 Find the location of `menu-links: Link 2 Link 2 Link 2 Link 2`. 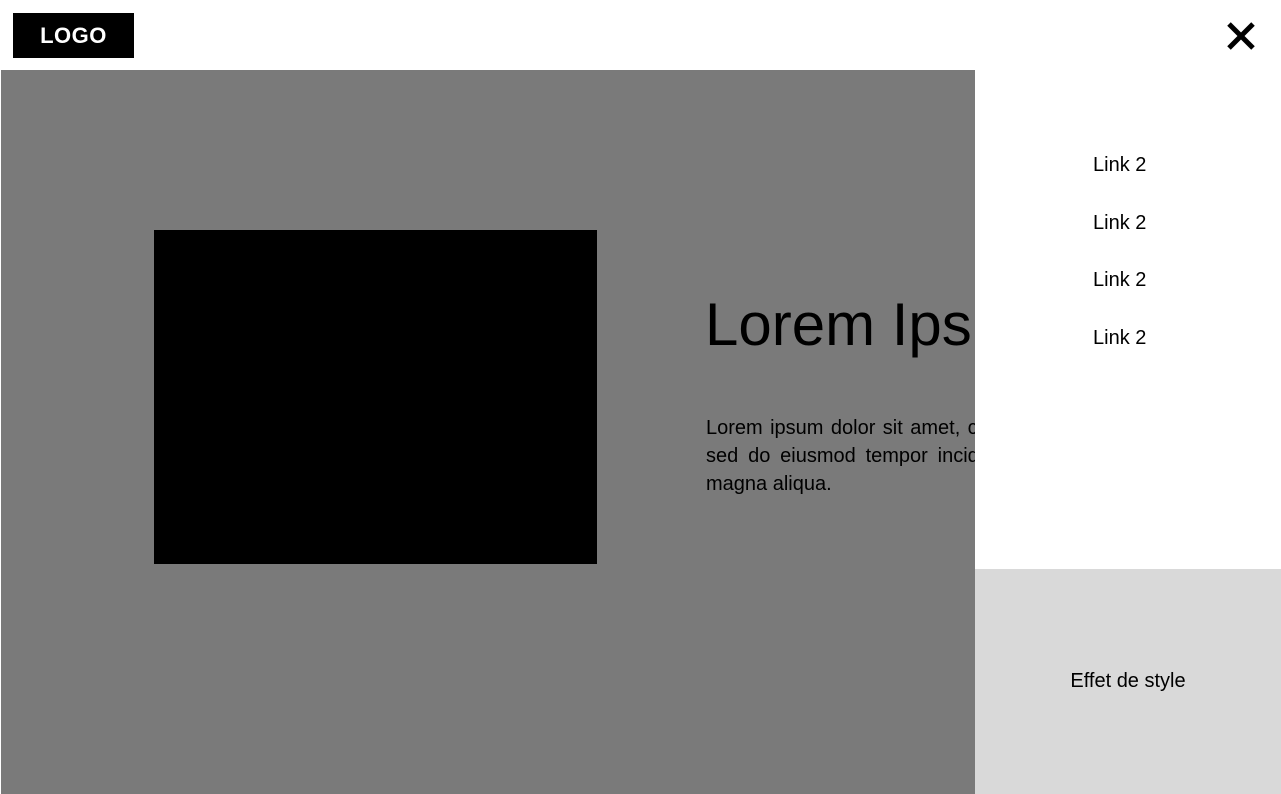

menu-links: Link 2 Link 2 Link 2 Link 2 is located at coordinates (1119, 268).